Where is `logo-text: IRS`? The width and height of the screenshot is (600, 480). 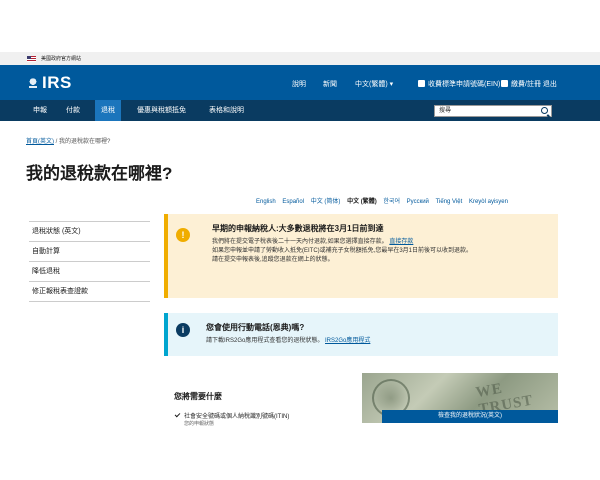
logo-text: IRS is located at coordinates (57, 82).